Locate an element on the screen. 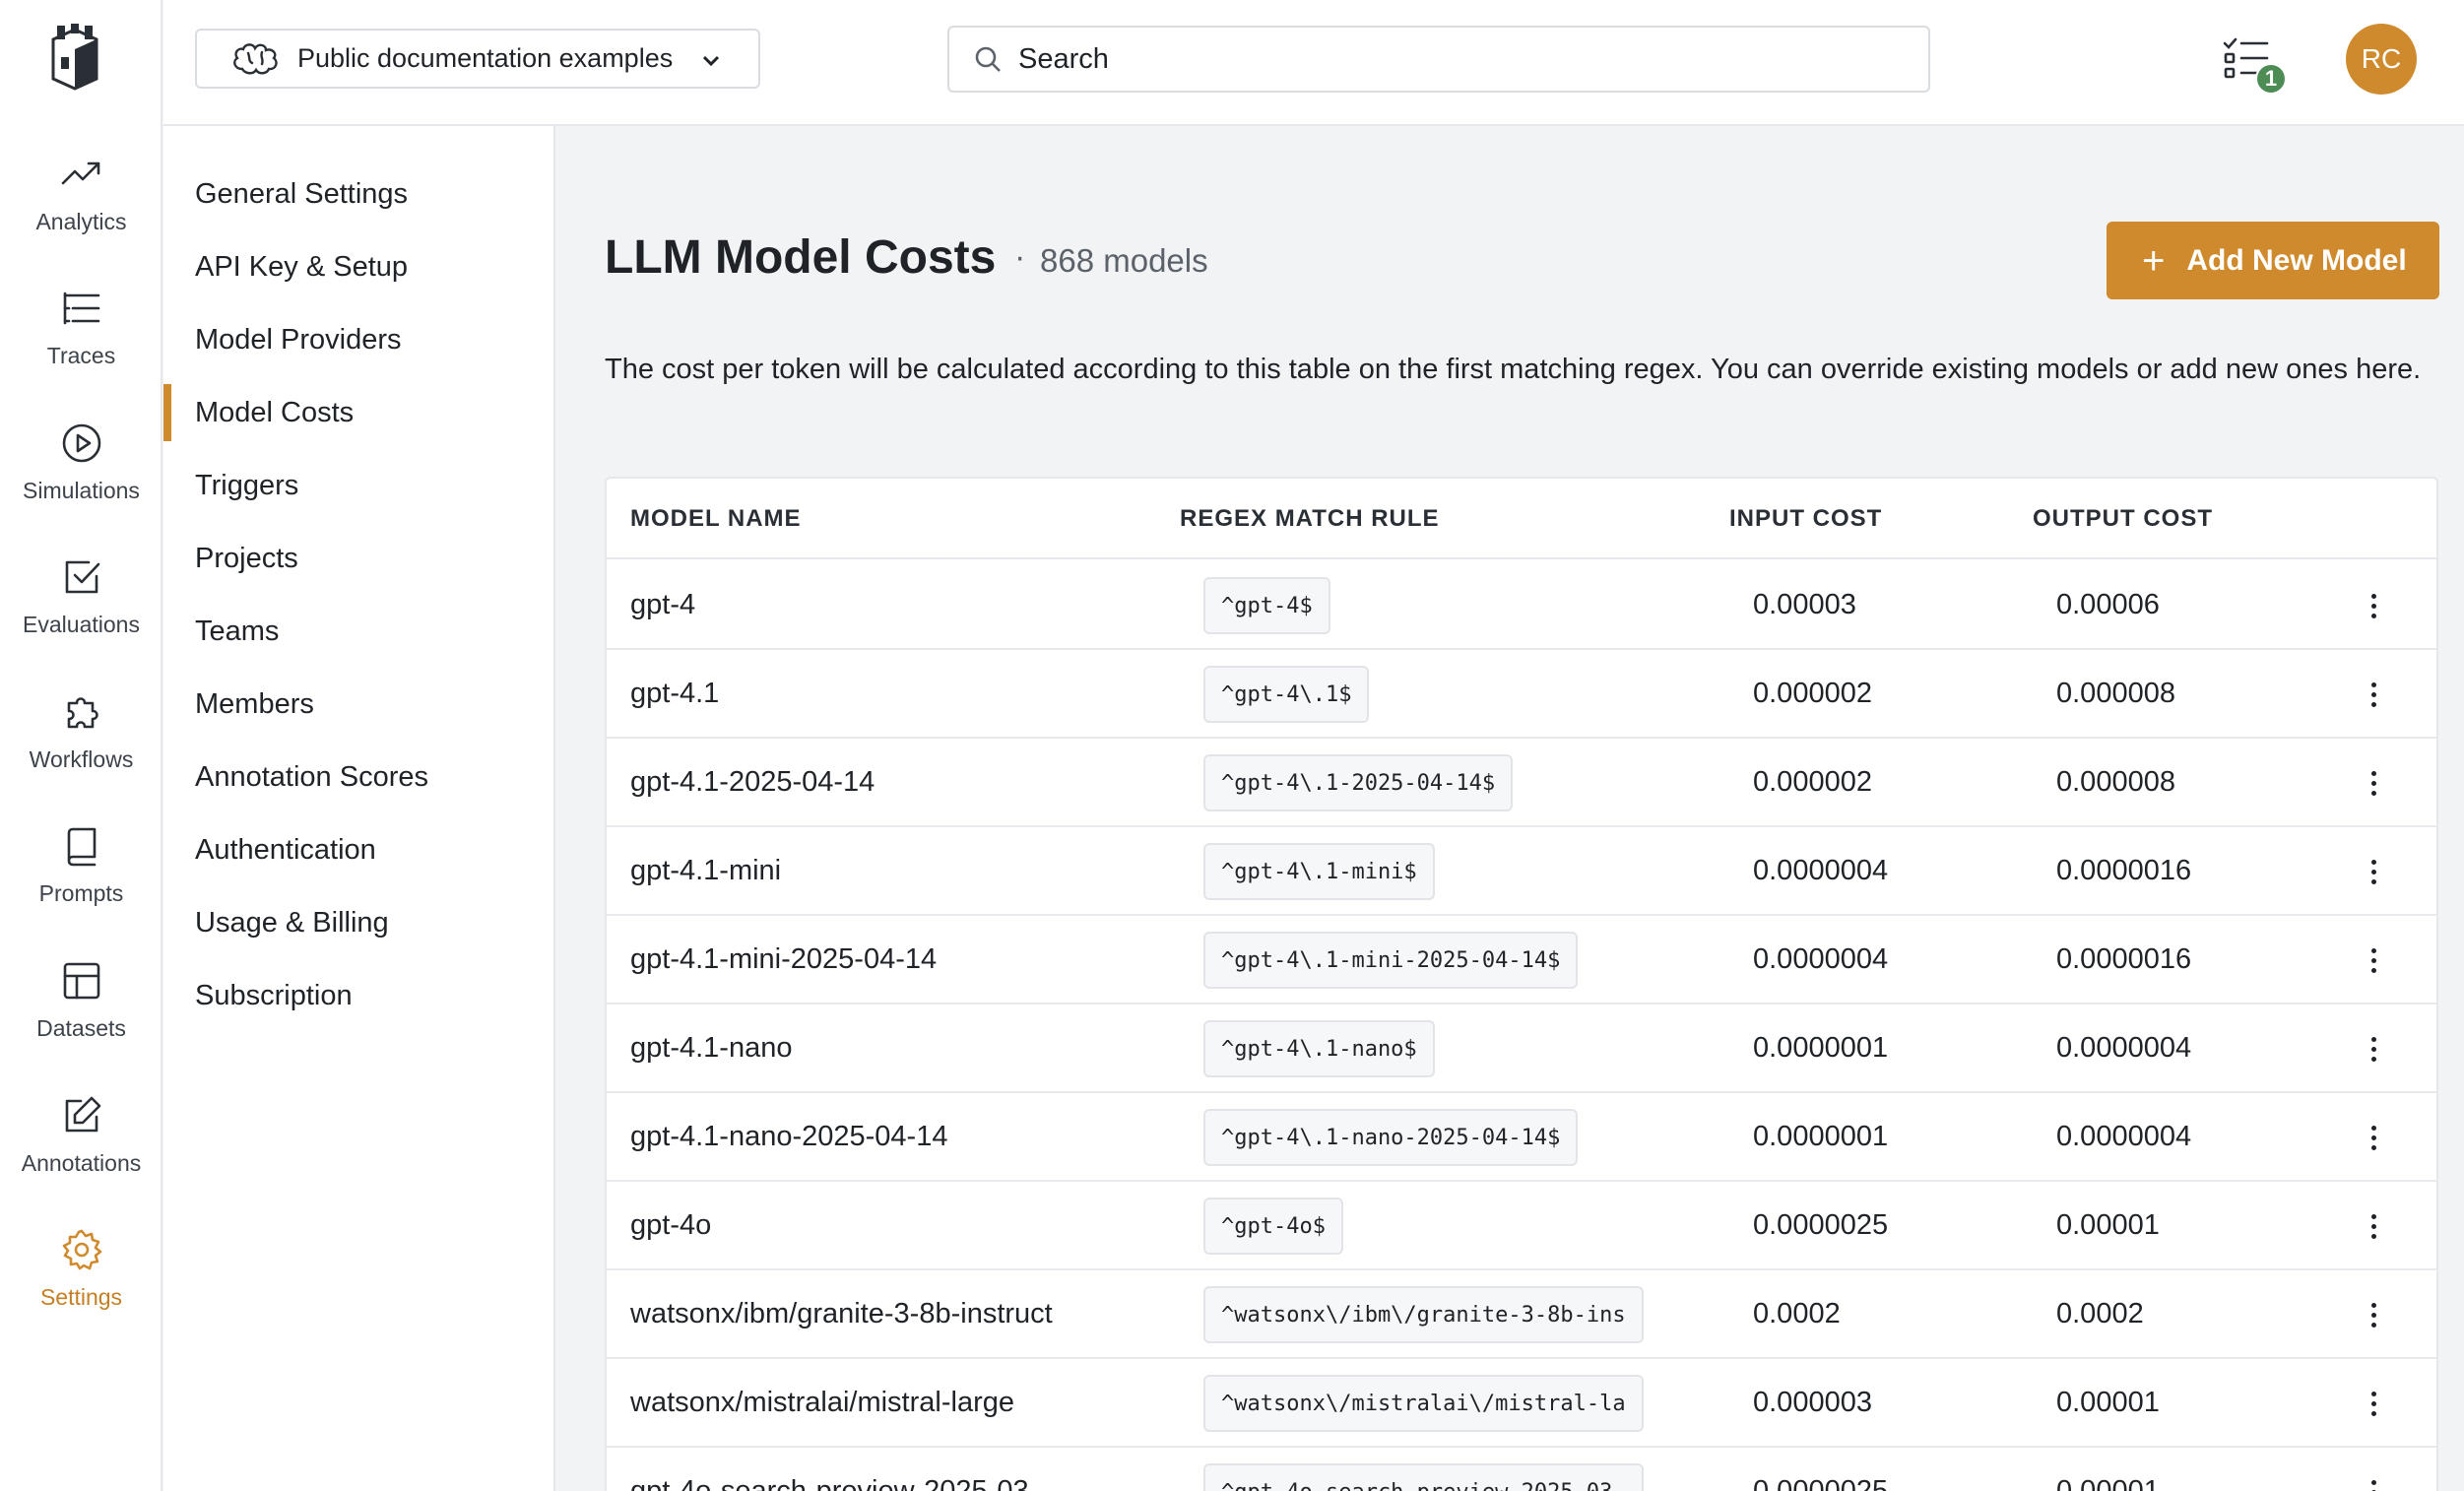 This screenshot has width=2464, height=1491. rail-item-analytics: Analytics is located at coordinates (81, 206).